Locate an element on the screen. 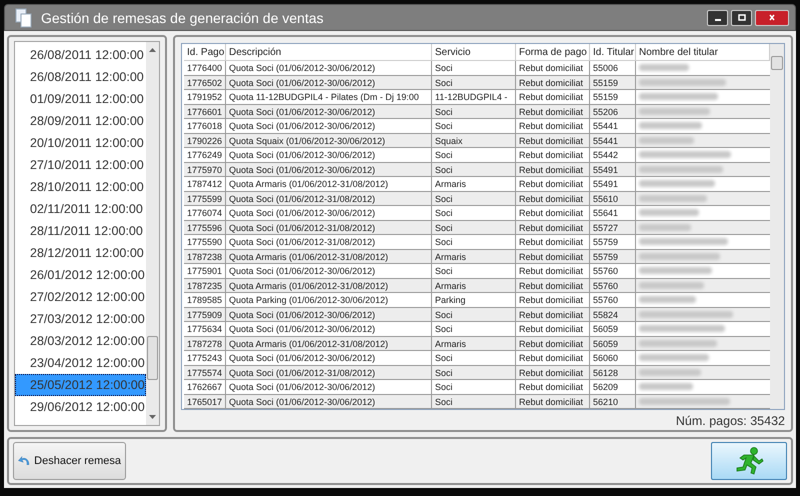  table-cell: 1775970 is located at coordinates (205, 169).